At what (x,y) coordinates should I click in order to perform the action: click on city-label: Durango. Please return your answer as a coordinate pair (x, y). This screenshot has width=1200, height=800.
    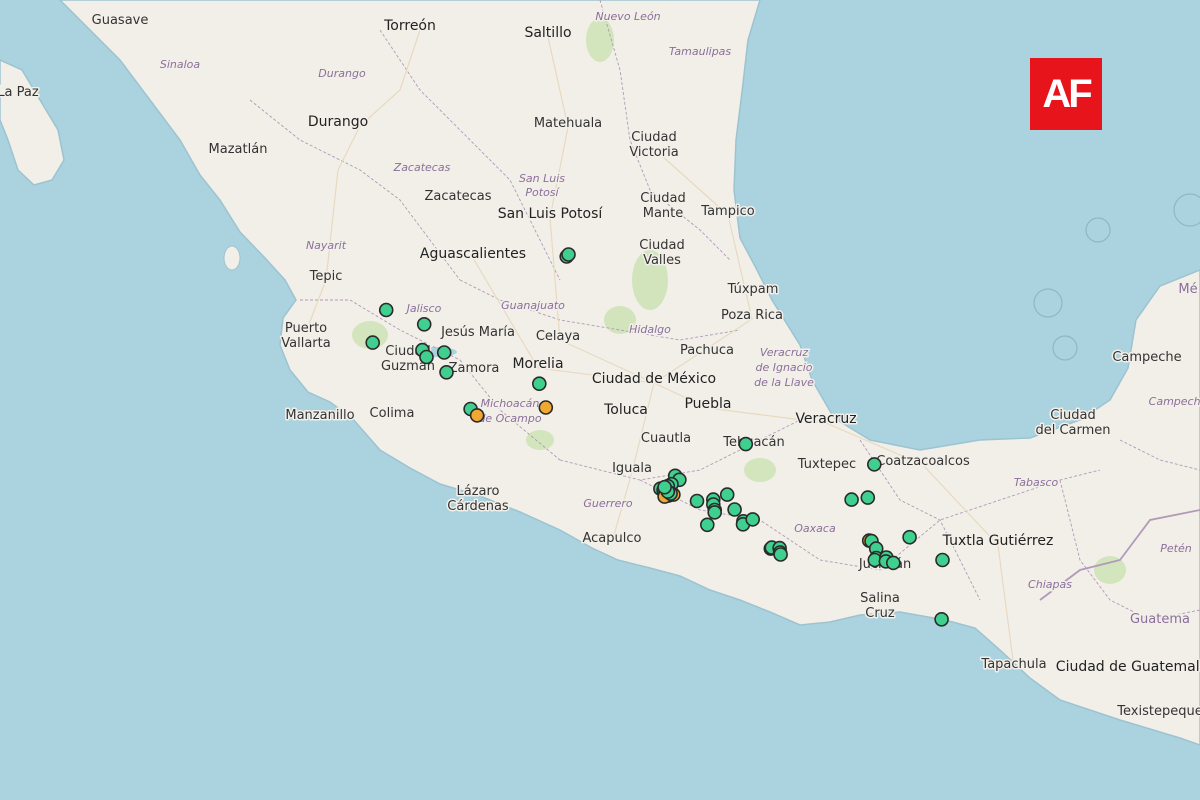
    Looking at the image, I should click on (338, 122).